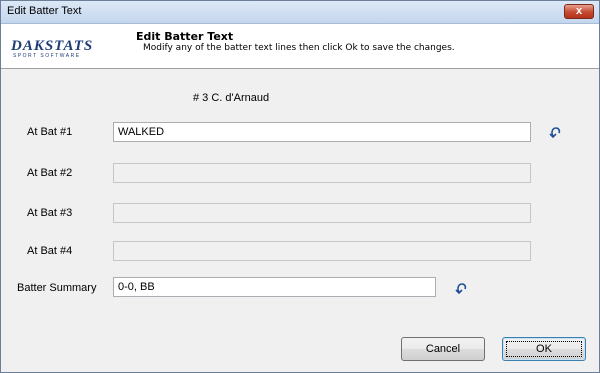  I want to click on at-bat-4-input, so click(322, 251).